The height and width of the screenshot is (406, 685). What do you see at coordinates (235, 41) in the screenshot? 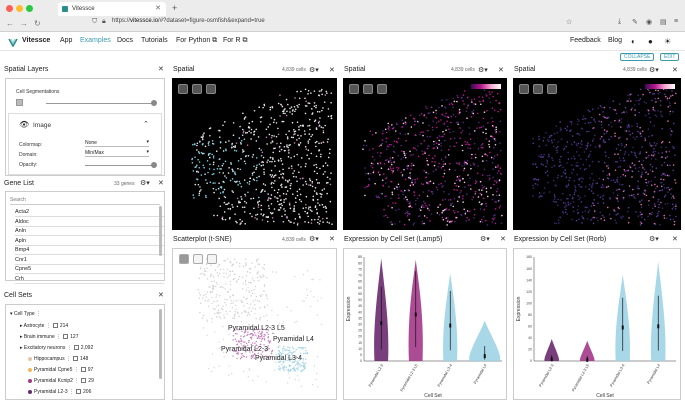
I see `nav-for-r: For R ⧉` at bounding box center [235, 41].